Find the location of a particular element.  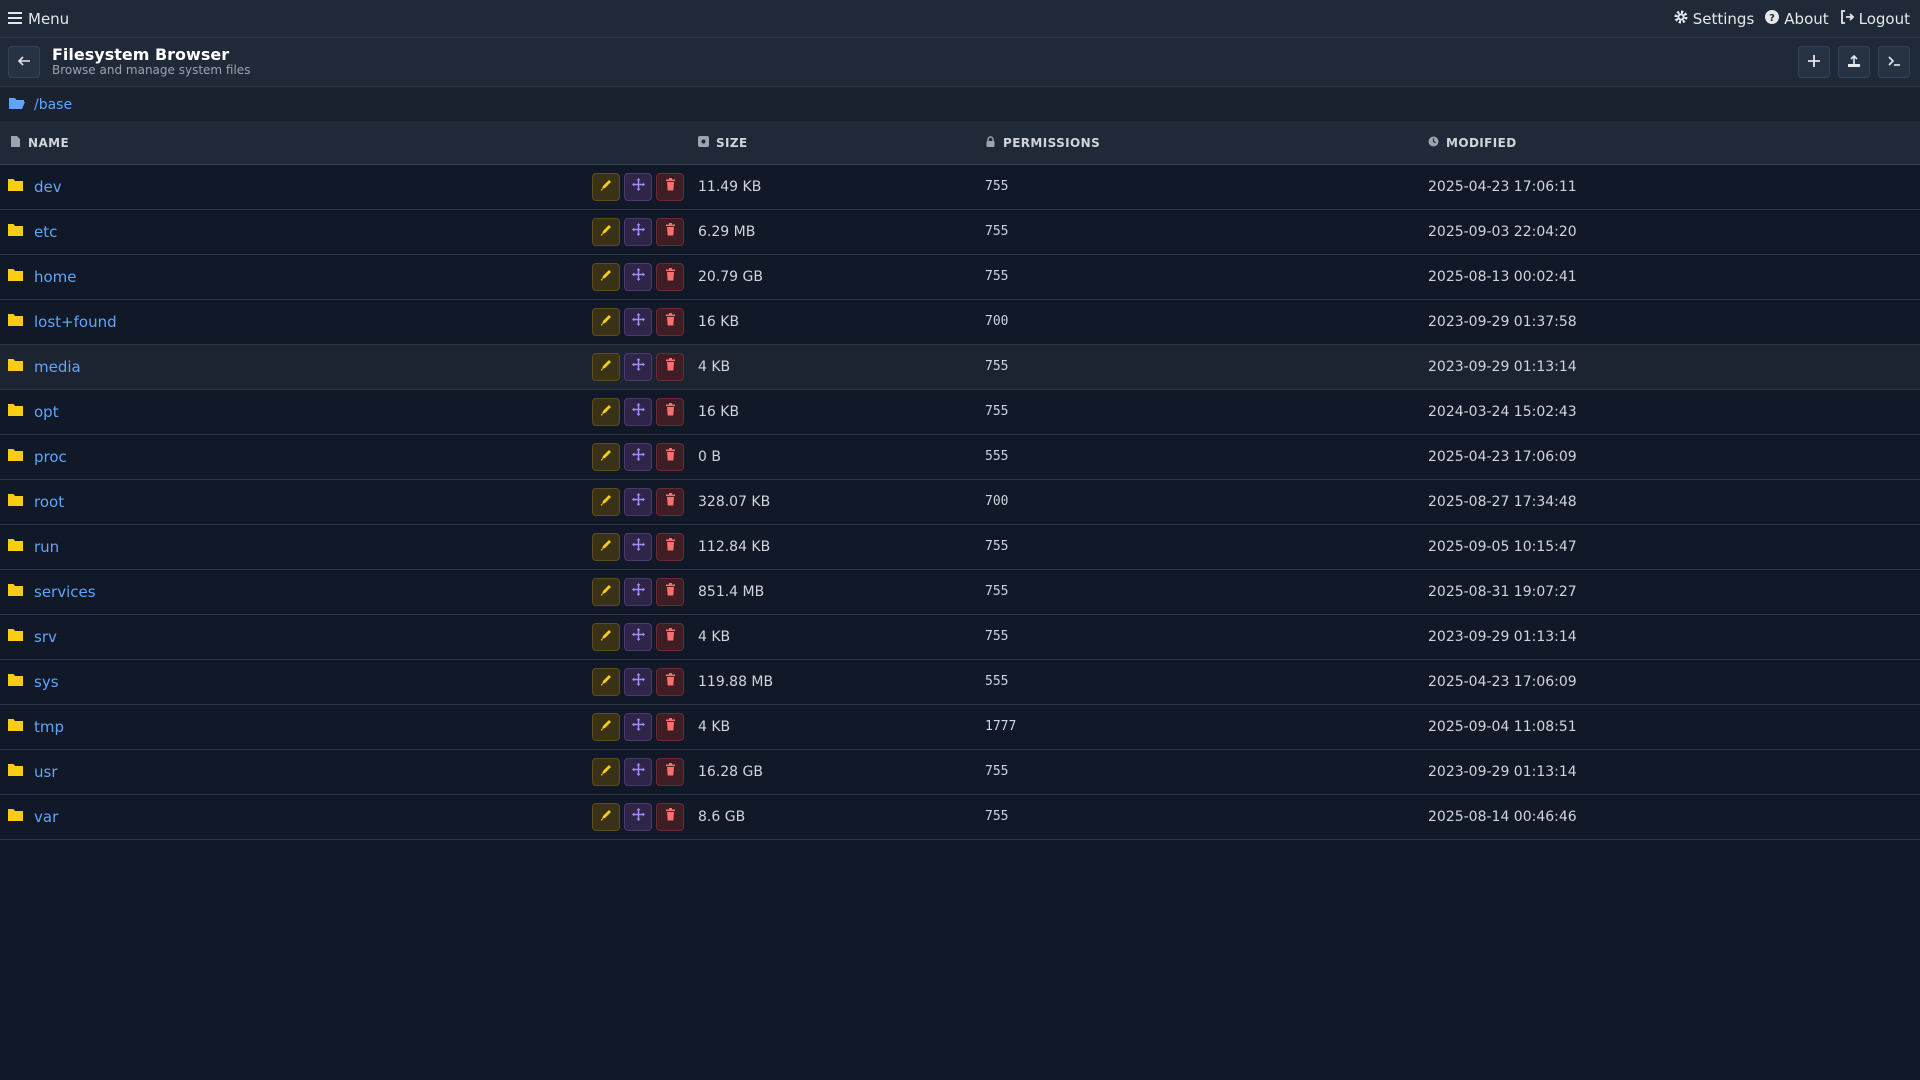

settings-link: Settings is located at coordinates (1713, 19).